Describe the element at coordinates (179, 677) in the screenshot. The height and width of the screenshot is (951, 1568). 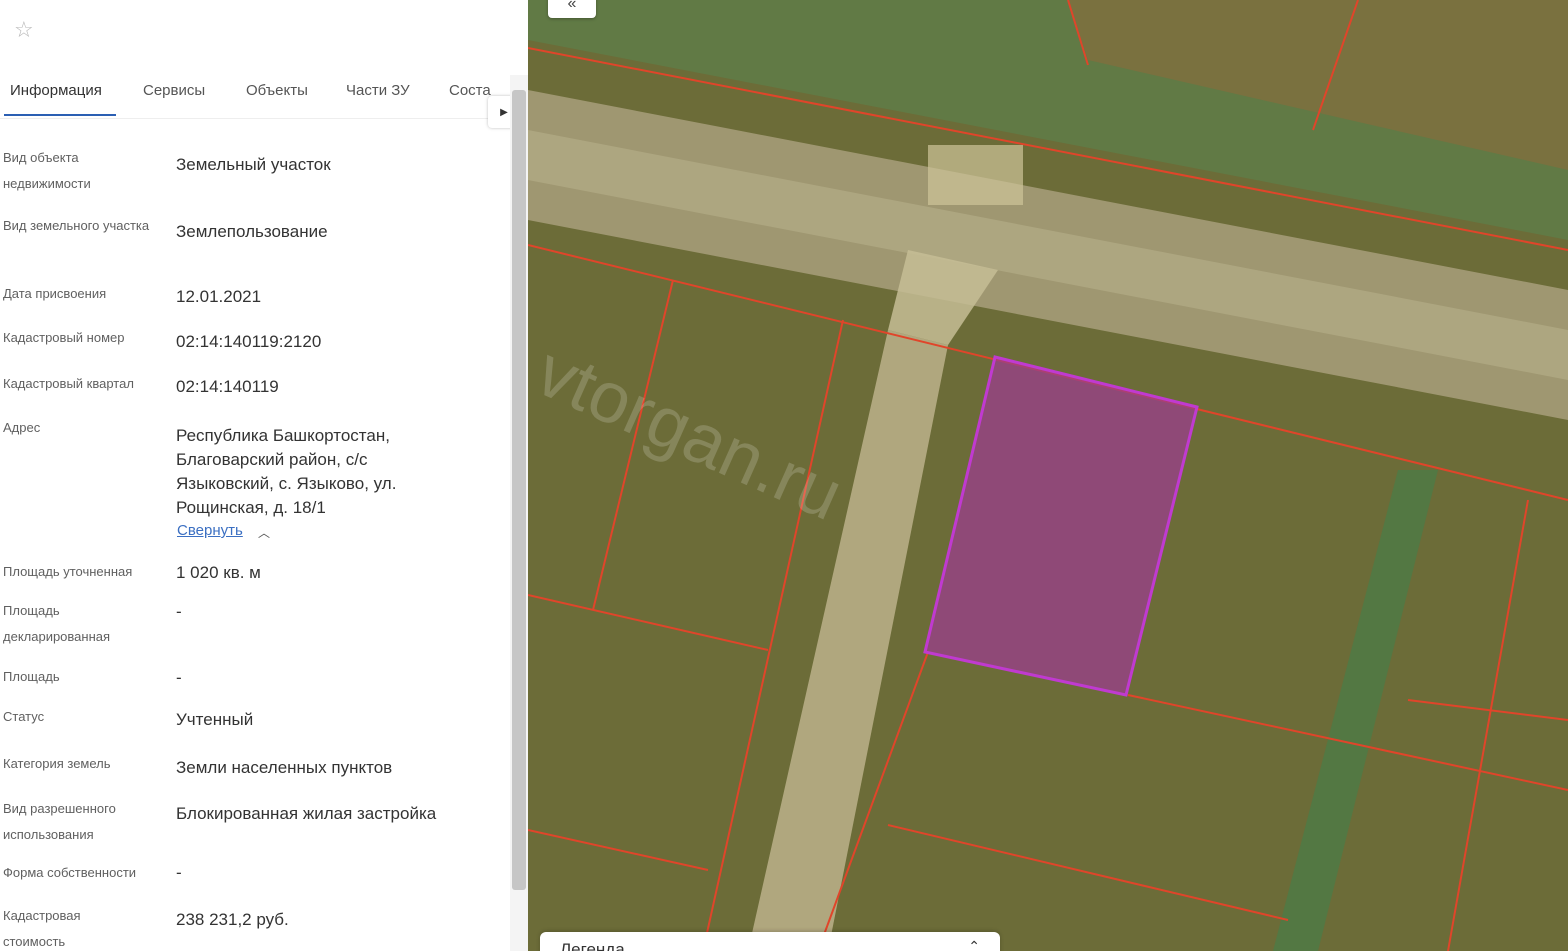
I see `field-value-area: -` at that location.